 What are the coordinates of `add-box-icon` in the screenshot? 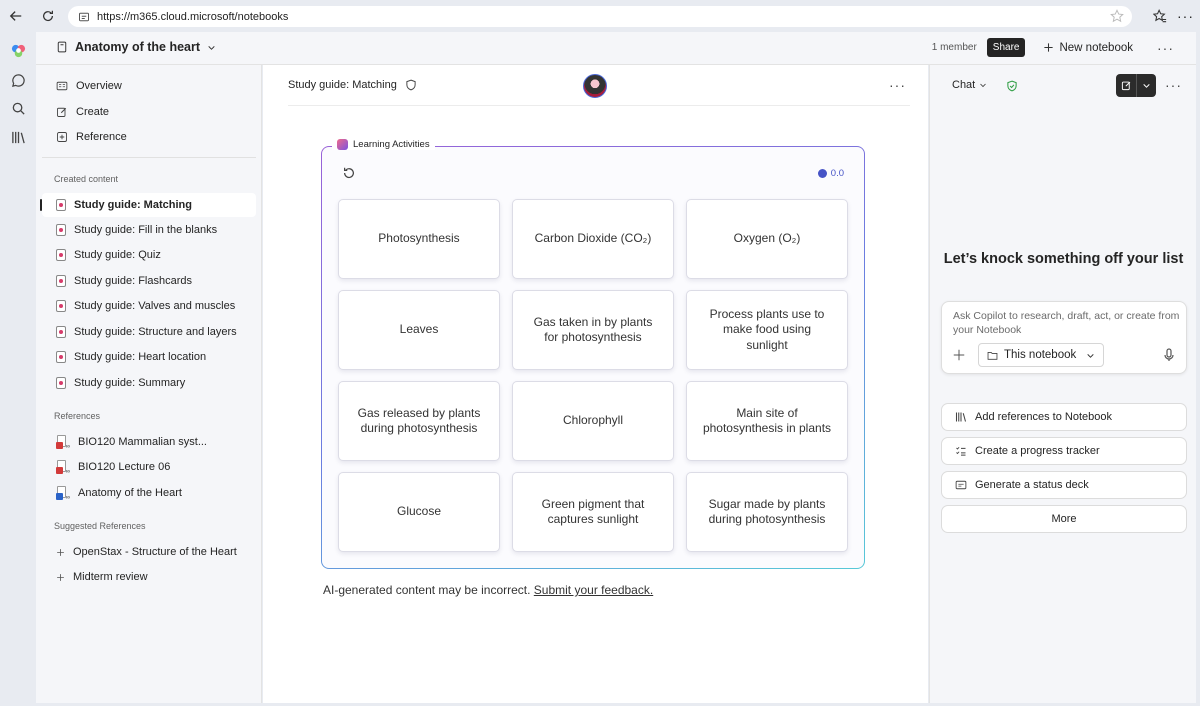 It's located at (62, 137).